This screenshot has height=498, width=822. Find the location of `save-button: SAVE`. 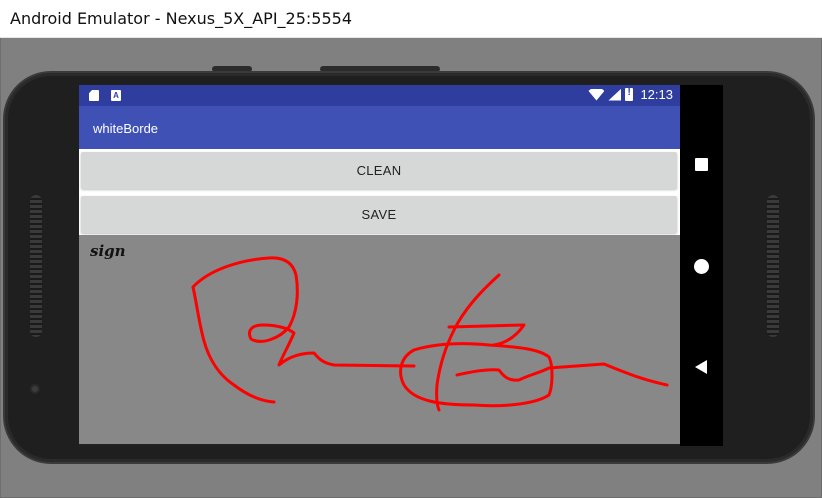

save-button: SAVE is located at coordinates (379, 214).